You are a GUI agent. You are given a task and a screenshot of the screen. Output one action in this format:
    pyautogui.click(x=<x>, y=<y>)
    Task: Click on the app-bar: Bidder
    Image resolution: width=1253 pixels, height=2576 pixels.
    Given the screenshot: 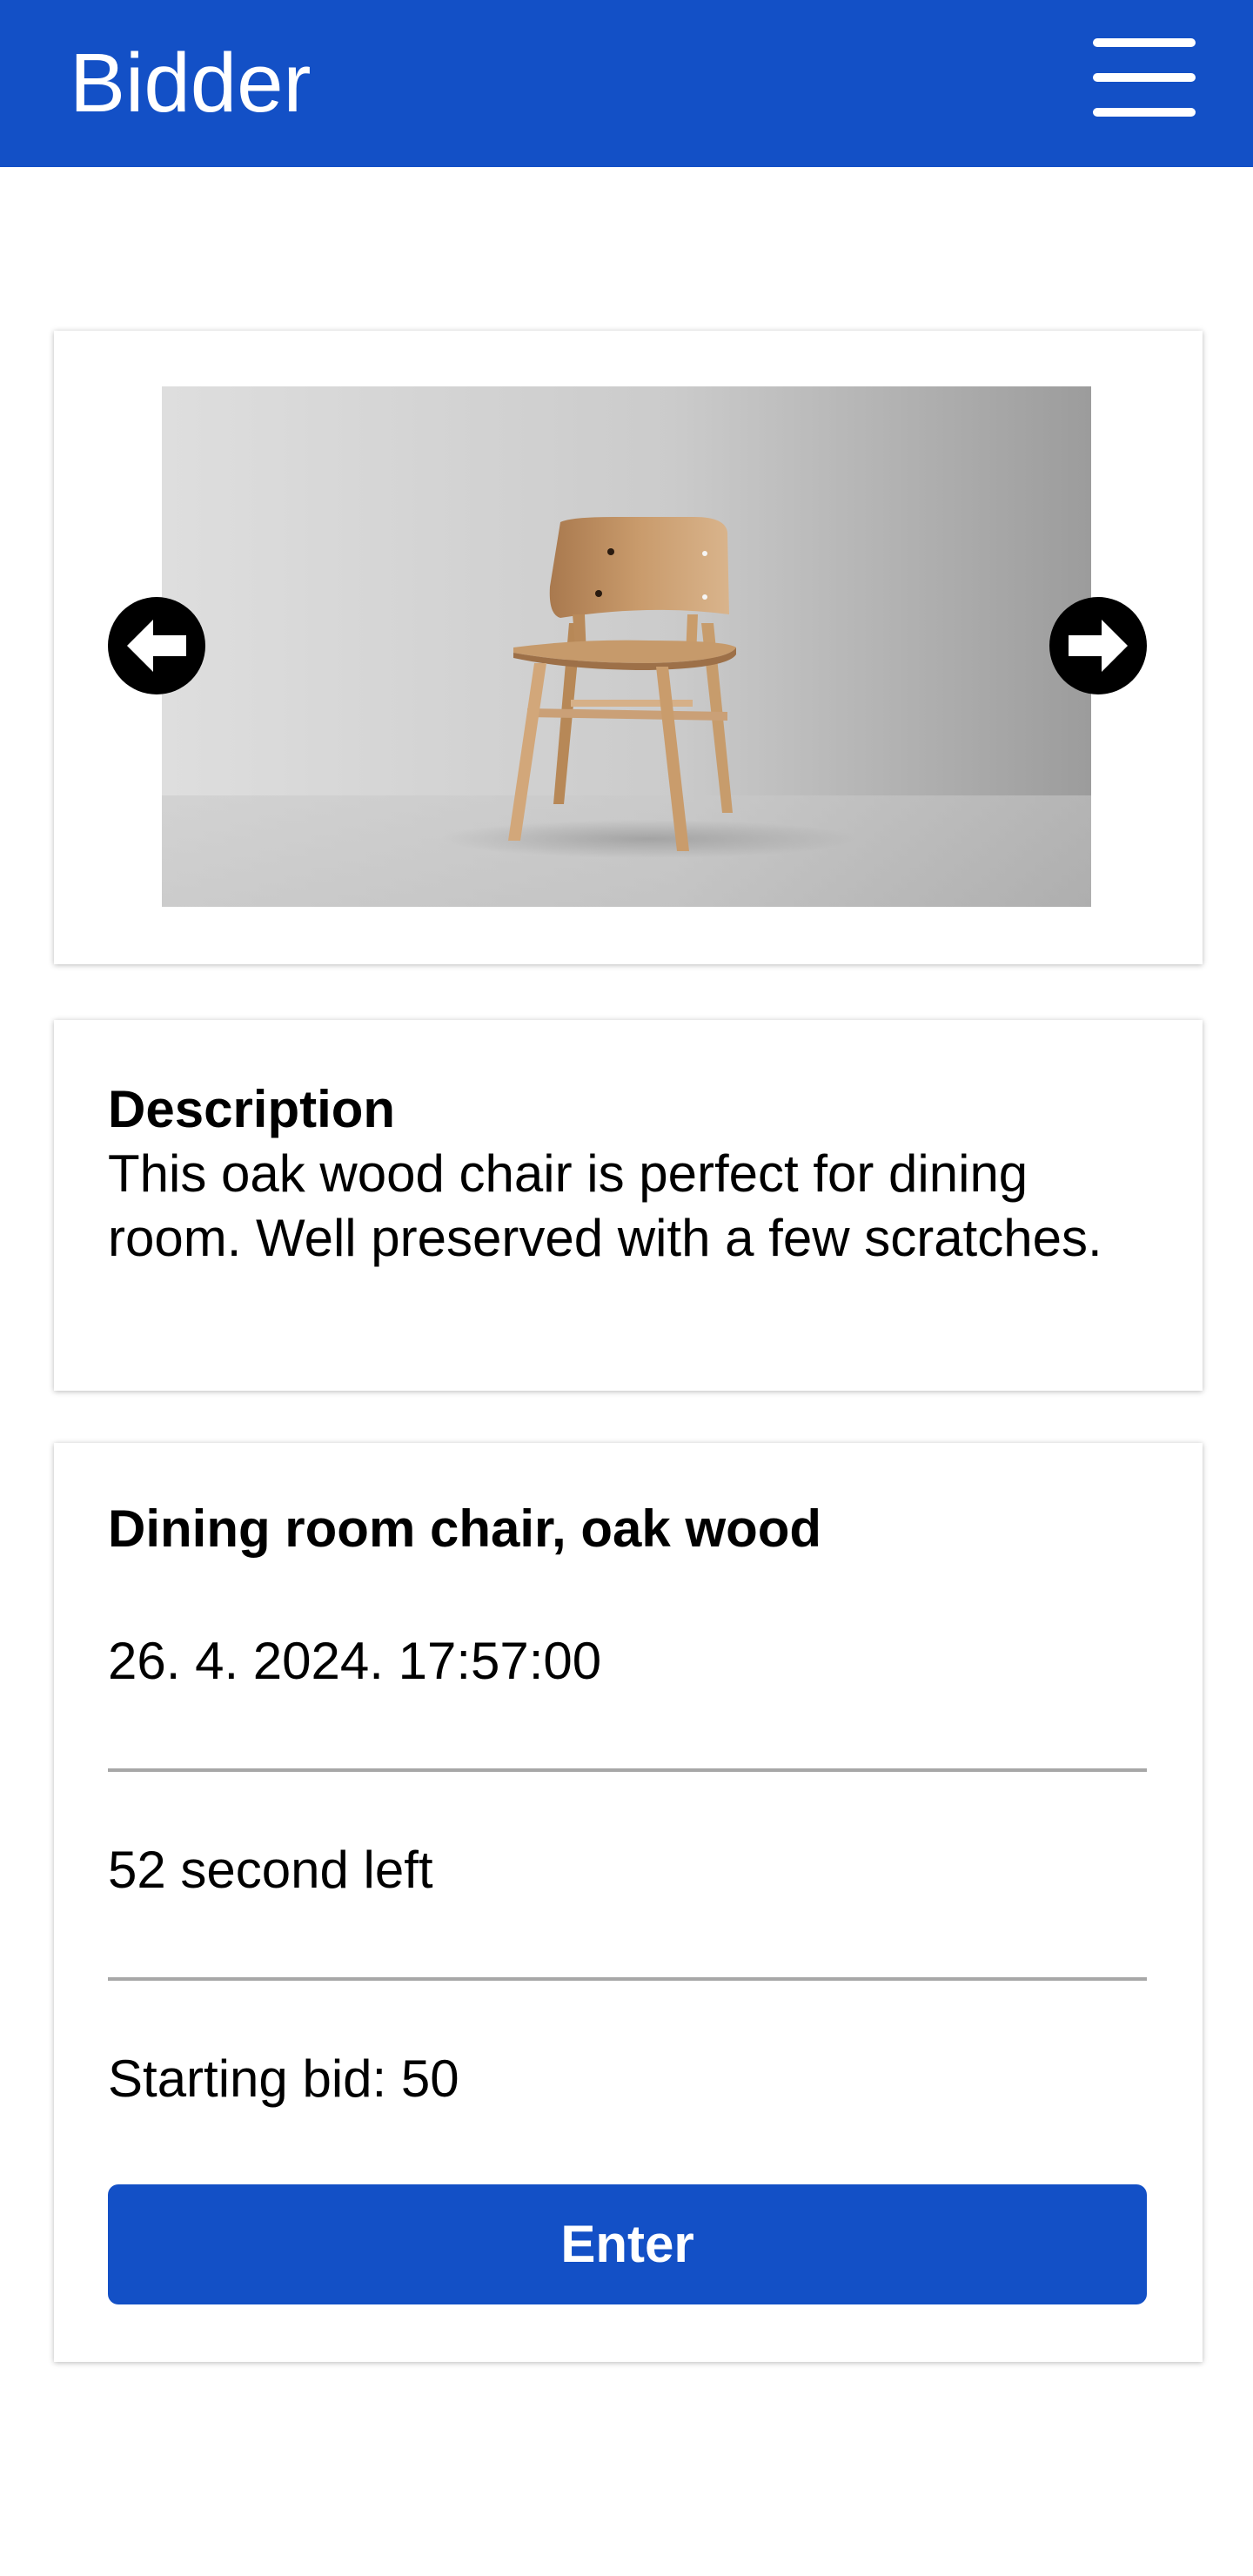 What is the action you would take?
    pyautogui.click(x=626, y=83)
    